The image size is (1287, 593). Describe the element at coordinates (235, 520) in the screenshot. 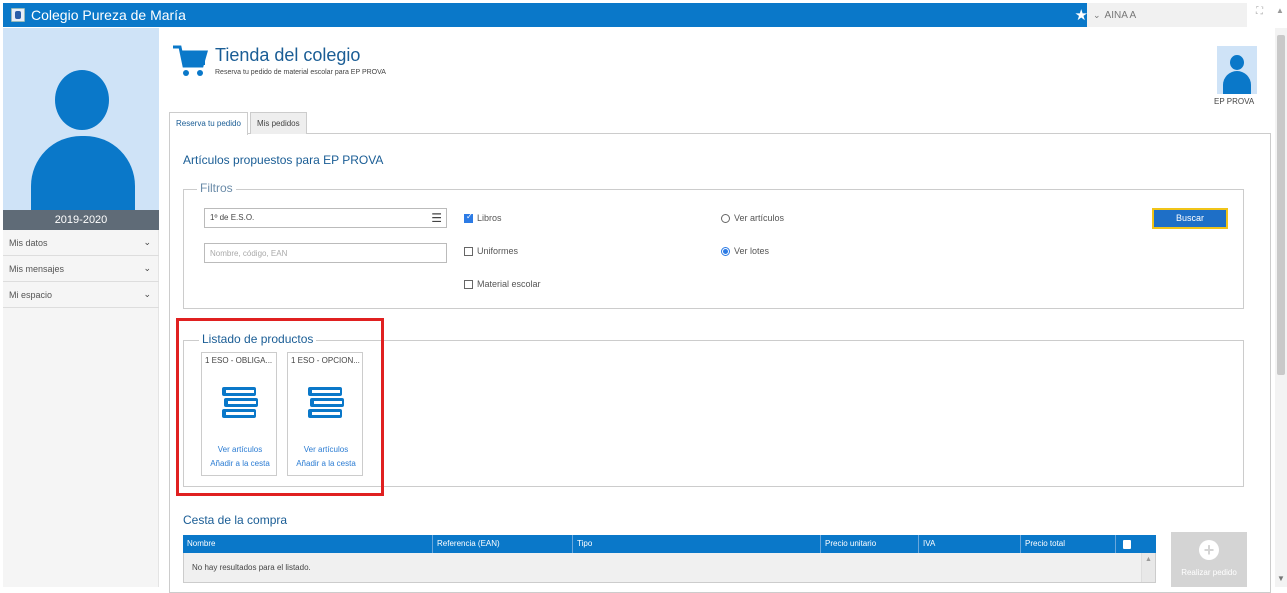

I see `cart-title: Cesta de la compra` at that location.